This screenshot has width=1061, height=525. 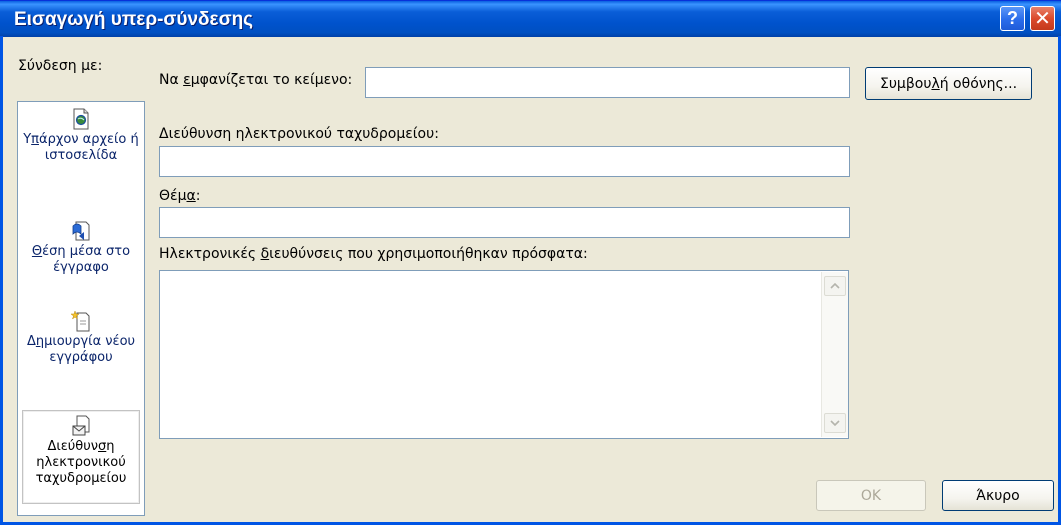 I want to click on scroll-down-button, so click(x=835, y=423).